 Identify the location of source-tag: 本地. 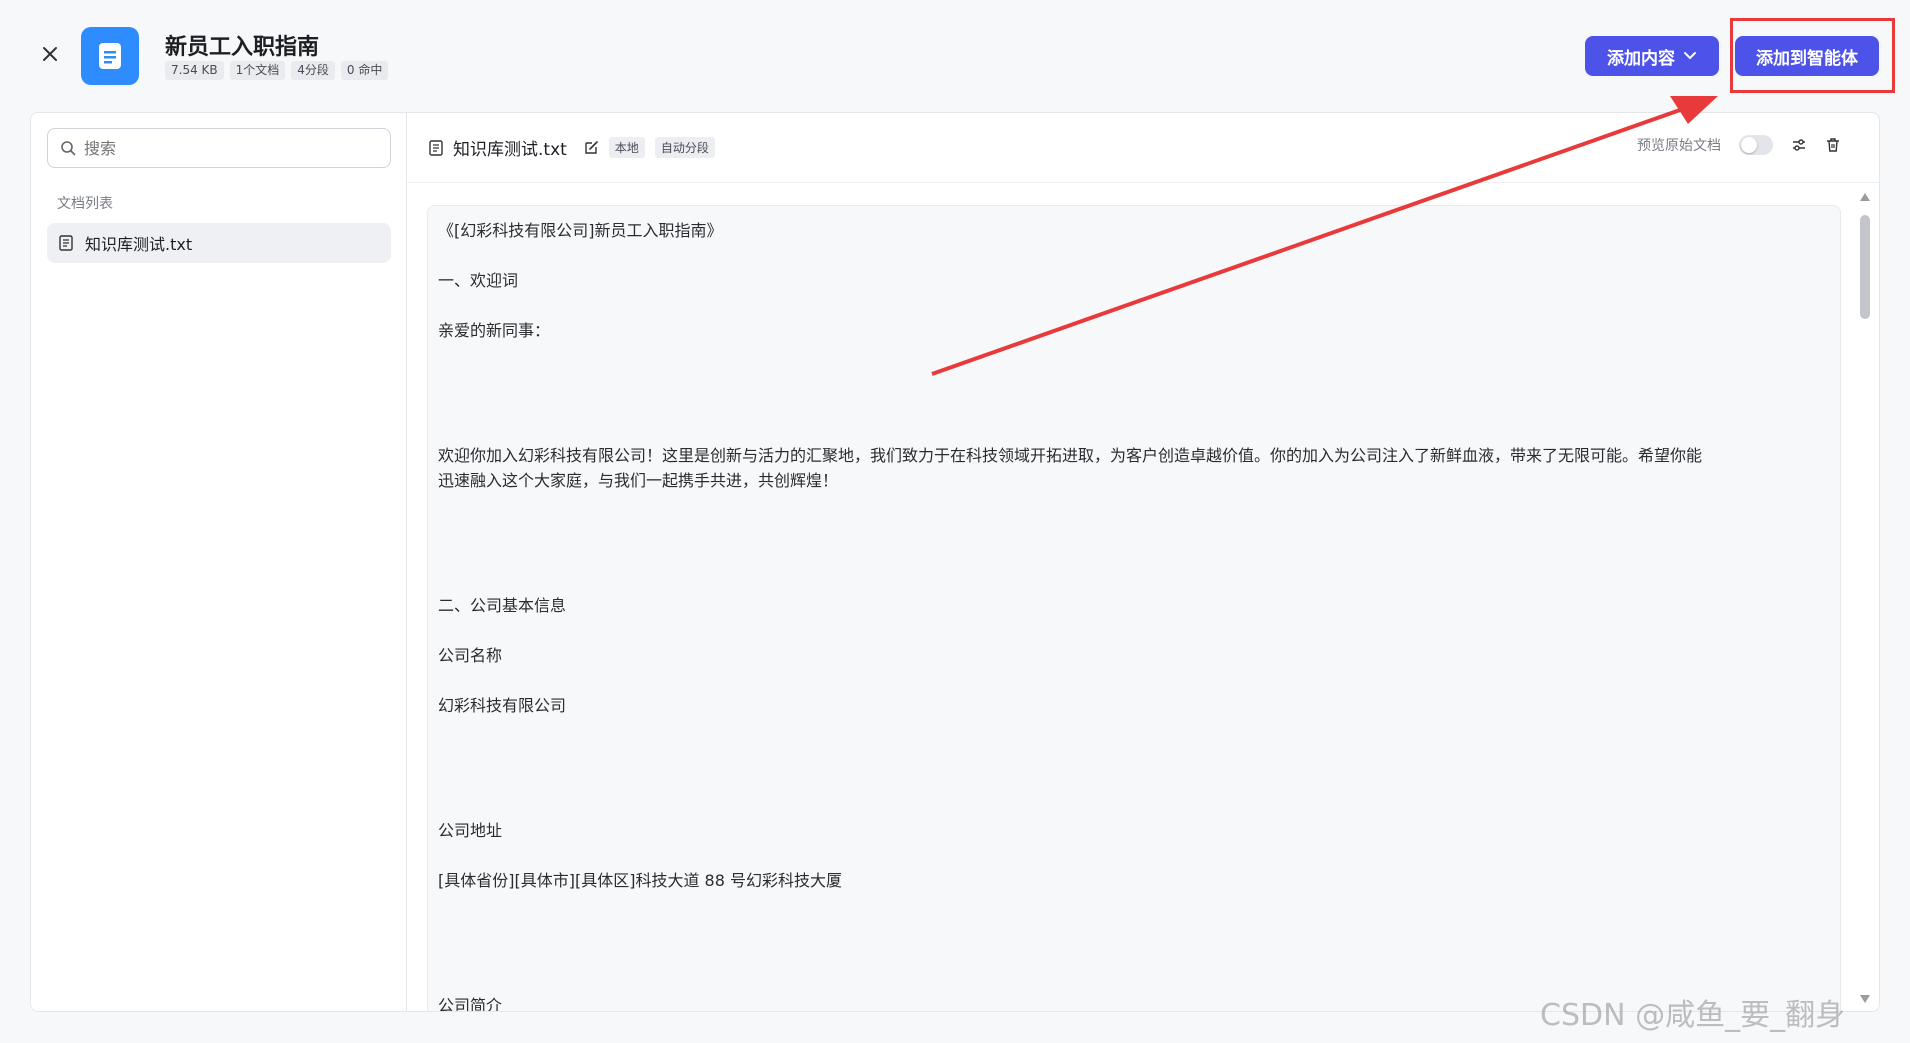
(626, 147).